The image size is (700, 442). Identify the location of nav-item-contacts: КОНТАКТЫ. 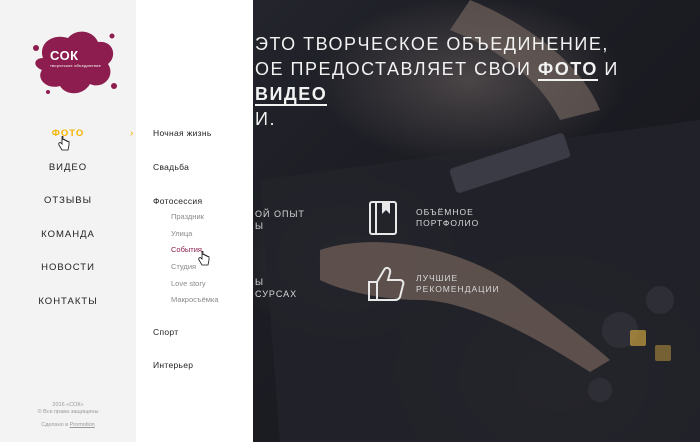
(68, 309).